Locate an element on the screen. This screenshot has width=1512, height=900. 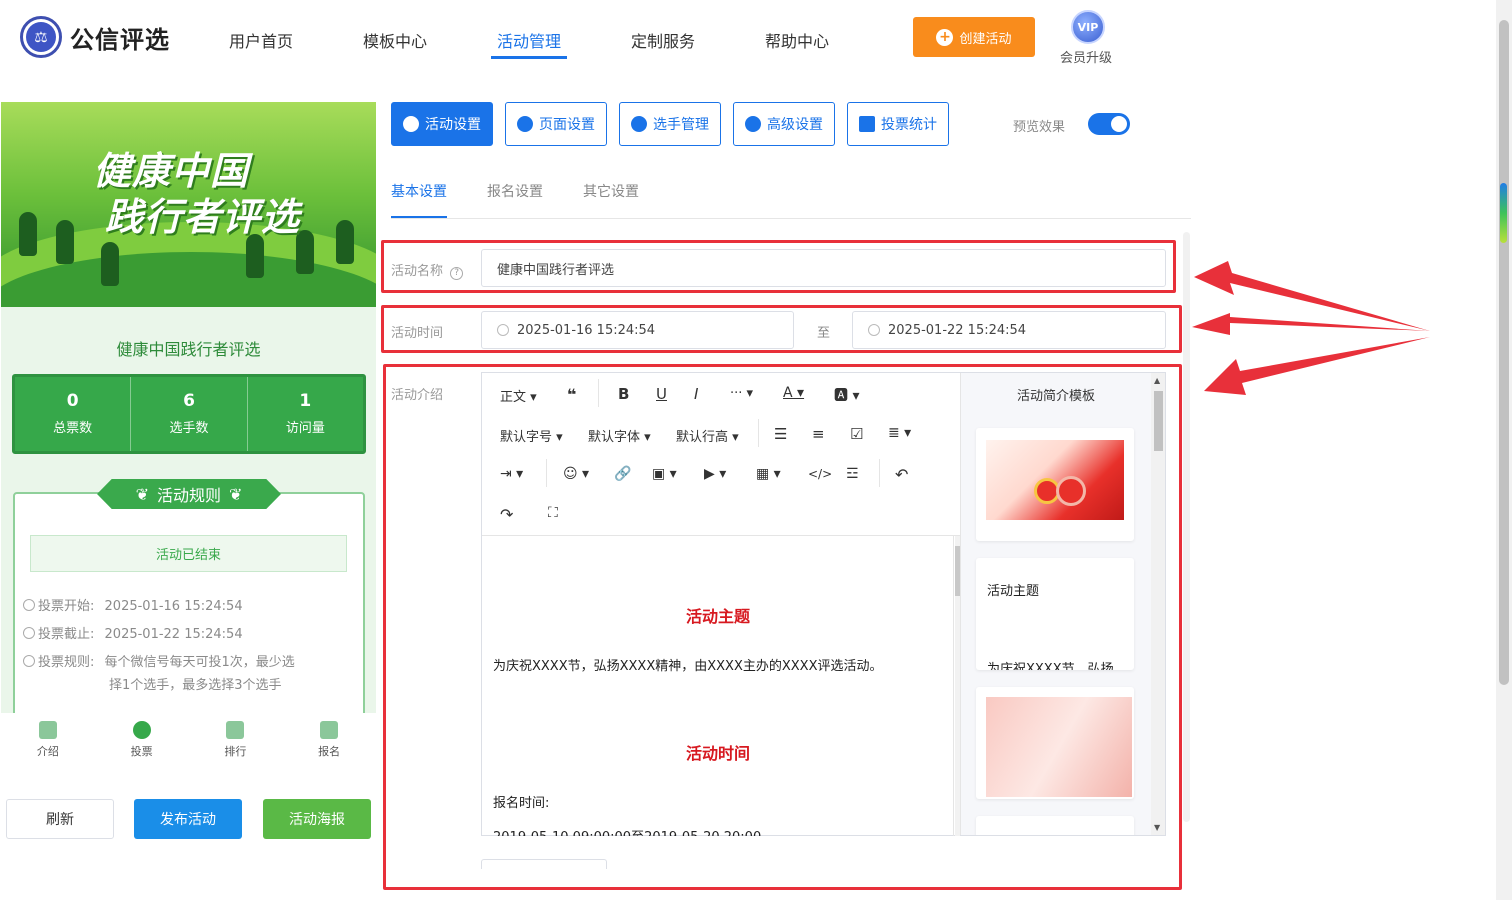
create-activity-button: + 创建活动 is located at coordinates (974, 37).